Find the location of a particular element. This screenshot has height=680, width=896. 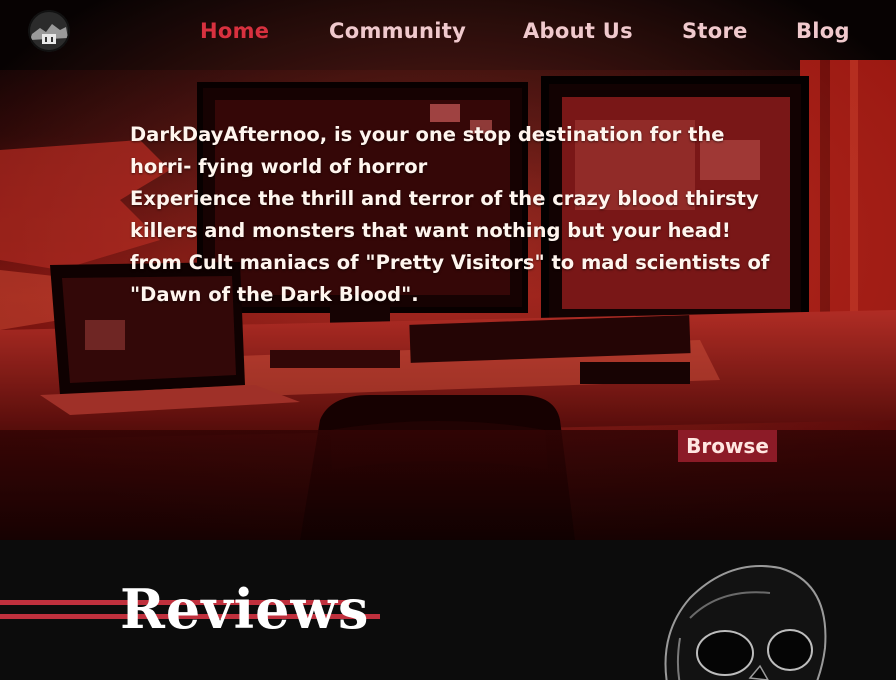

browse-button: Browse is located at coordinates (727, 446).